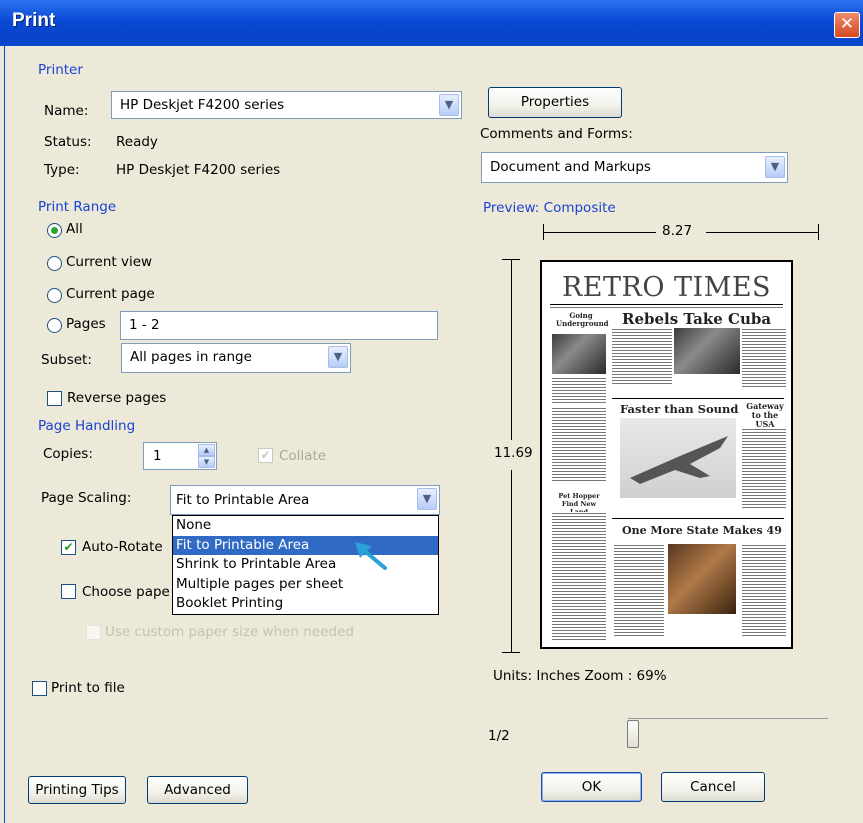 The width and height of the screenshot is (863, 823). What do you see at coordinates (634, 167) in the screenshot?
I see `comments-forms-select: Document and Markups ▼` at bounding box center [634, 167].